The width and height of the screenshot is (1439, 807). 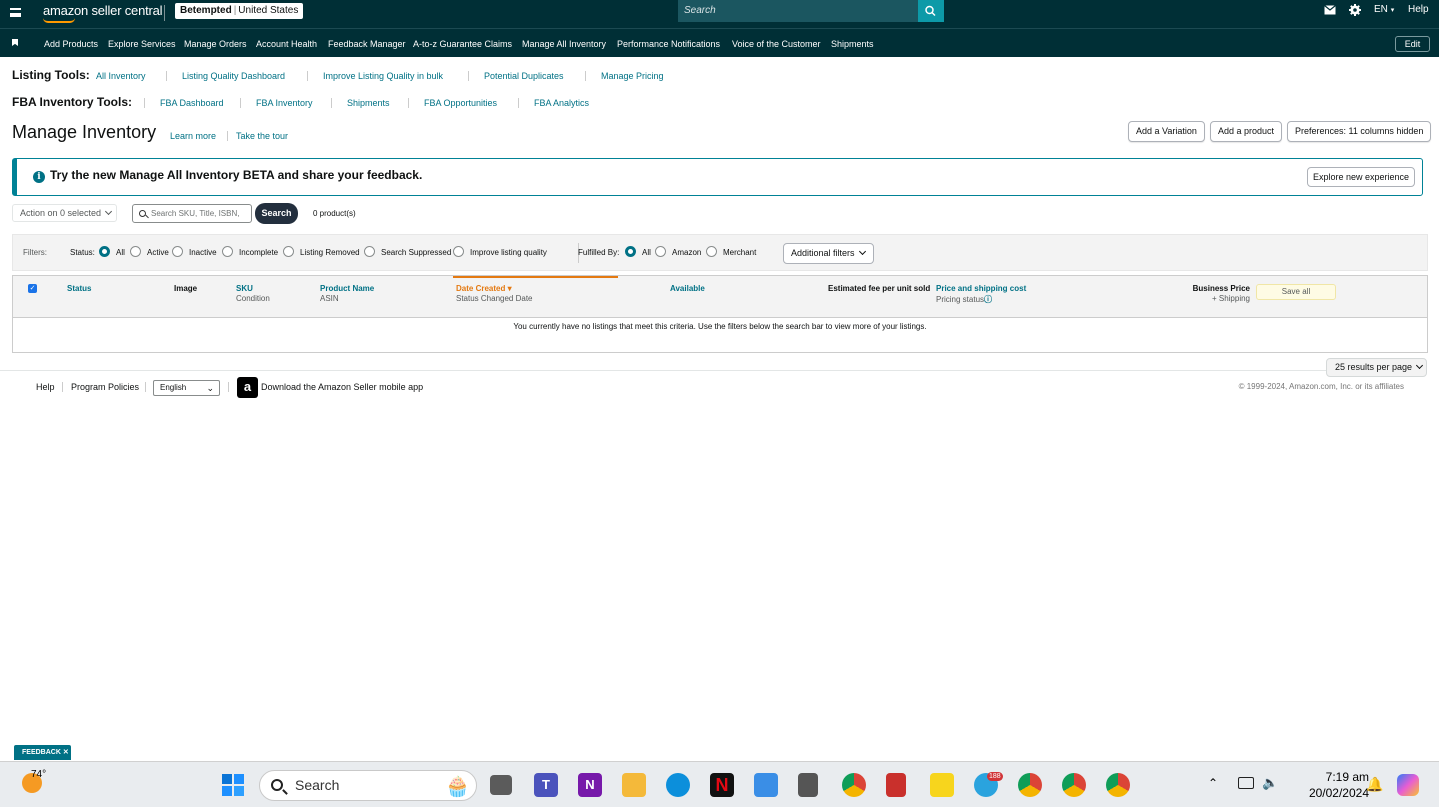 I want to click on task-view-icon, so click(x=501, y=785).